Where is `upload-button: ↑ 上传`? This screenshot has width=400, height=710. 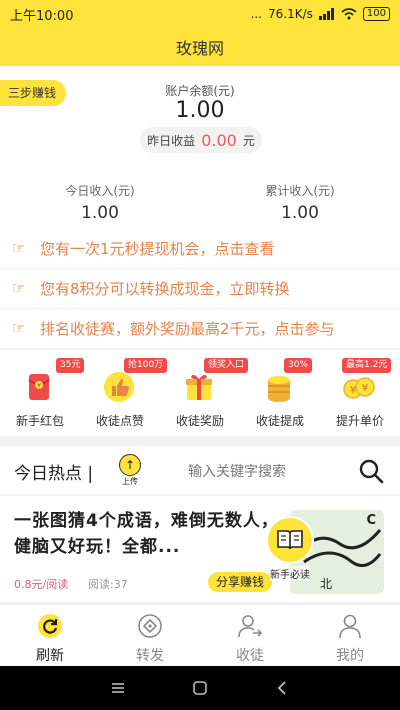
upload-button: ↑ 上传 is located at coordinates (130, 470).